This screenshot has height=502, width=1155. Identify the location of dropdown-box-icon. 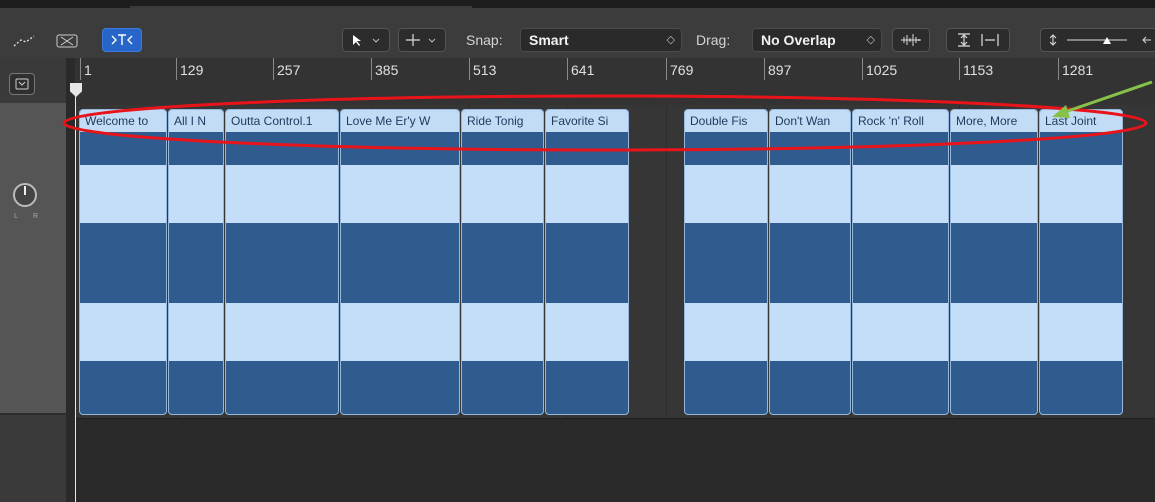
(22, 84).